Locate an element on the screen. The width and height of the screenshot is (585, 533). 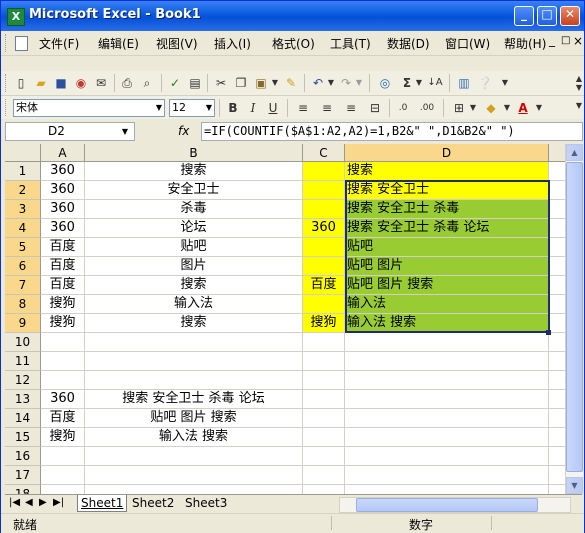
doc-minimize-button: _ is located at coordinates (552, 40).